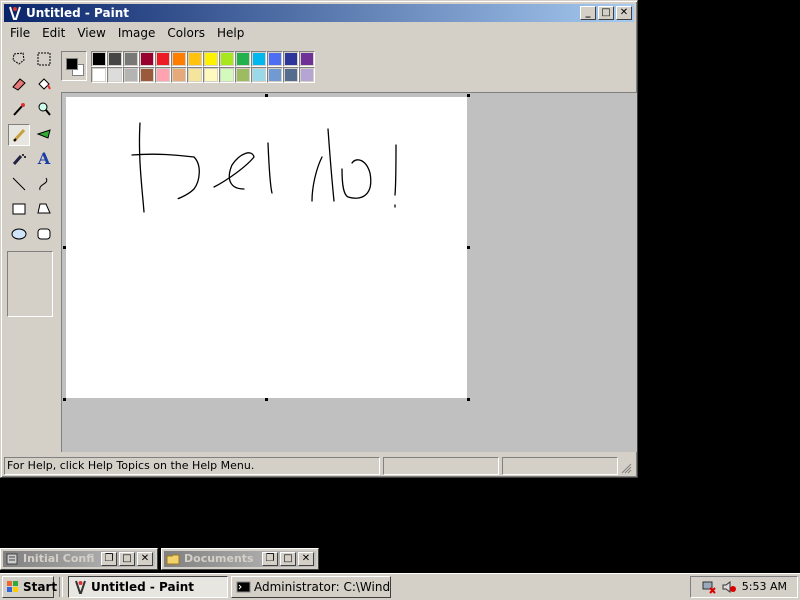 The height and width of the screenshot is (600, 800). I want to click on minimized-window-documents: Documents ❐ □ ✕, so click(240, 559).